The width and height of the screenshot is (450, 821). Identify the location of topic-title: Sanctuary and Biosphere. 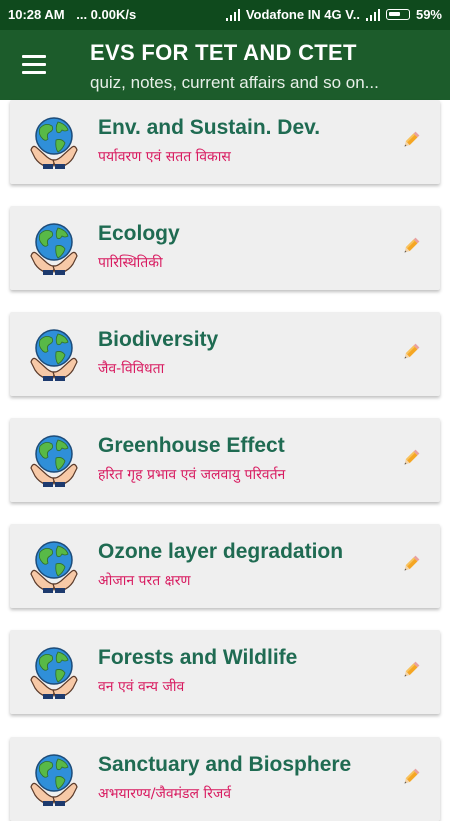
(225, 764).